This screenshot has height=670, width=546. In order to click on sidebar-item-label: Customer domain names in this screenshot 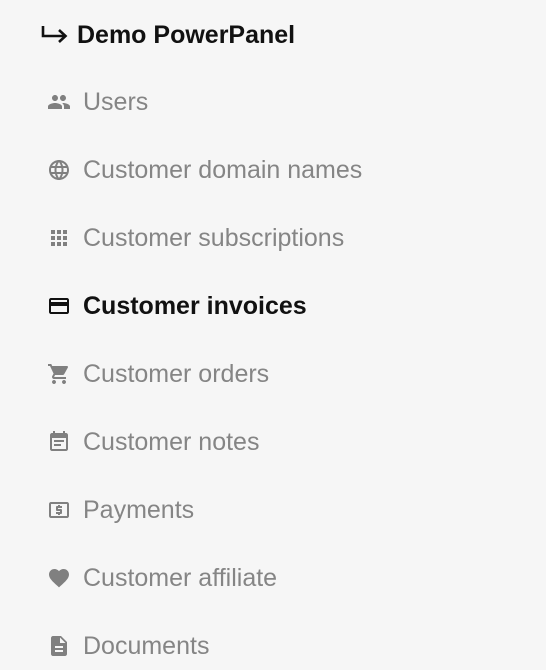, I will do `click(223, 169)`.